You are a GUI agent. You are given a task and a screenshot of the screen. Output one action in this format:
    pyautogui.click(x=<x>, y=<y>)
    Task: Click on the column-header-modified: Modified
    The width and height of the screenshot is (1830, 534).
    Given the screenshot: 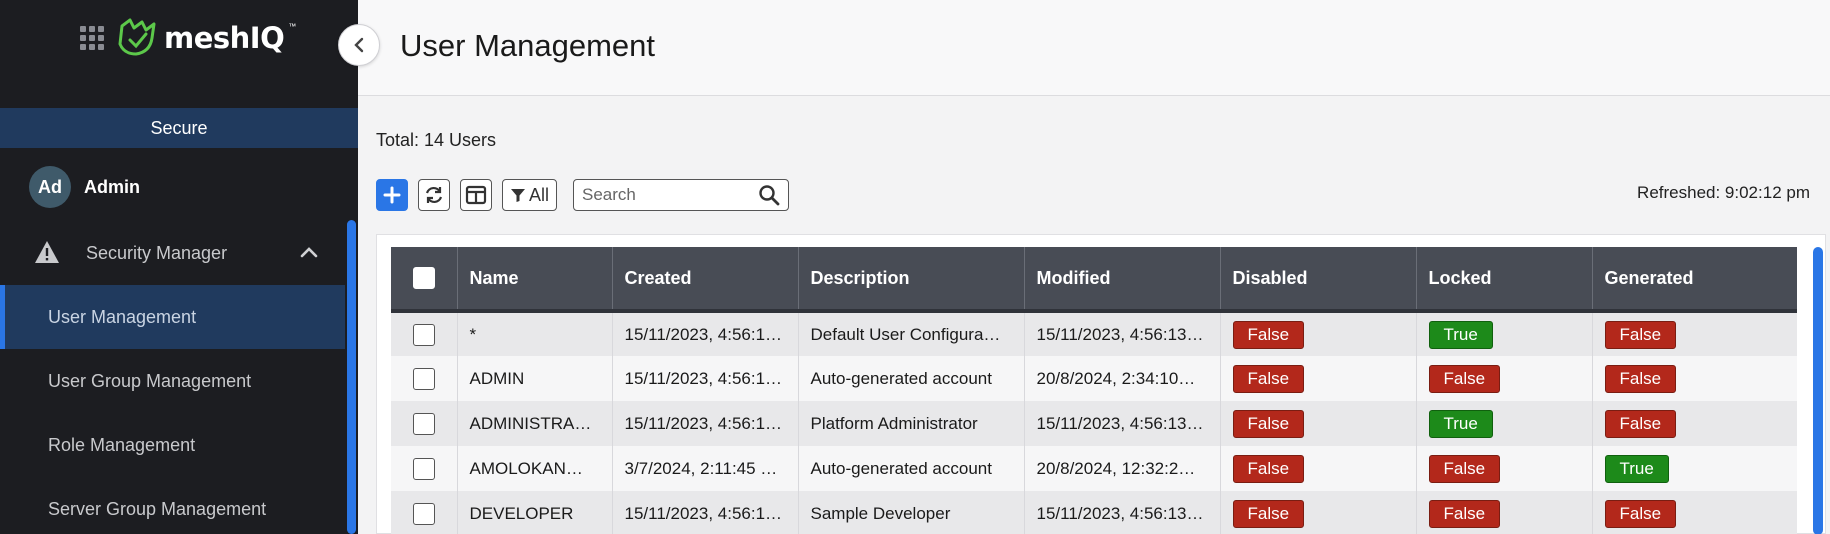 What is the action you would take?
    pyautogui.click(x=1122, y=280)
    